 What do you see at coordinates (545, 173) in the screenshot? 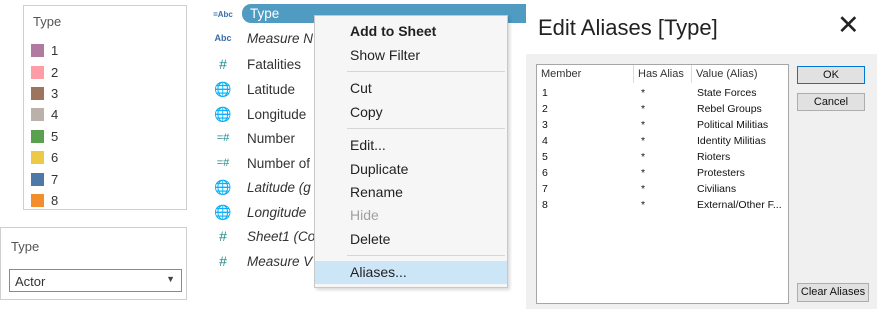
I see `member-cell: 6` at bounding box center [545, 173].